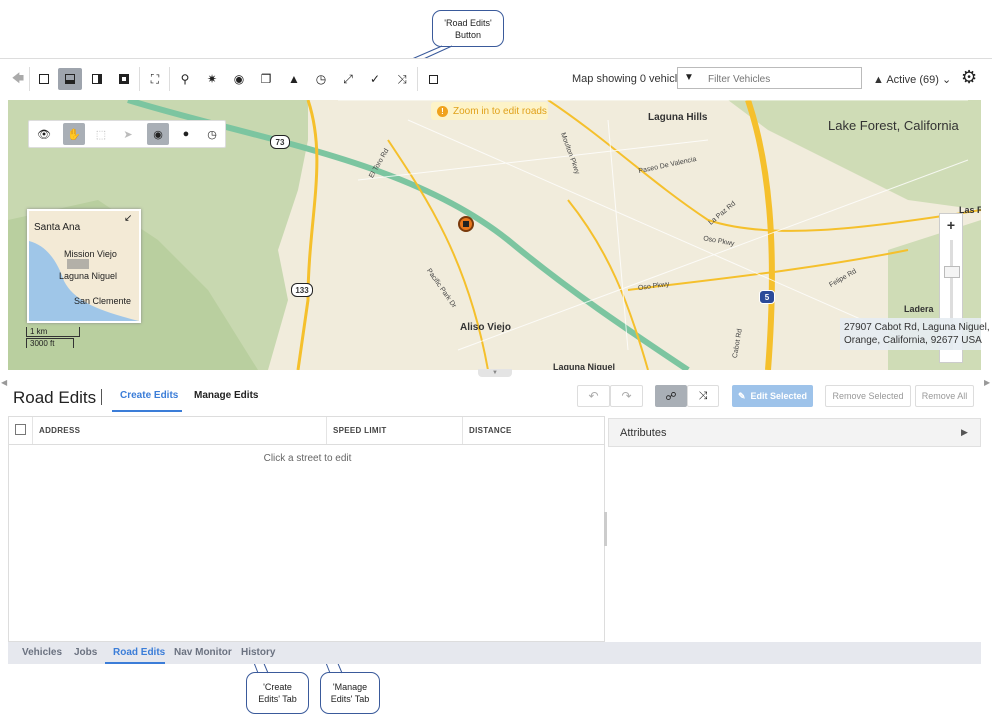 This screenshot has width=992, height=720. I want to click on eye-icon: 👁, so click(44, 134).